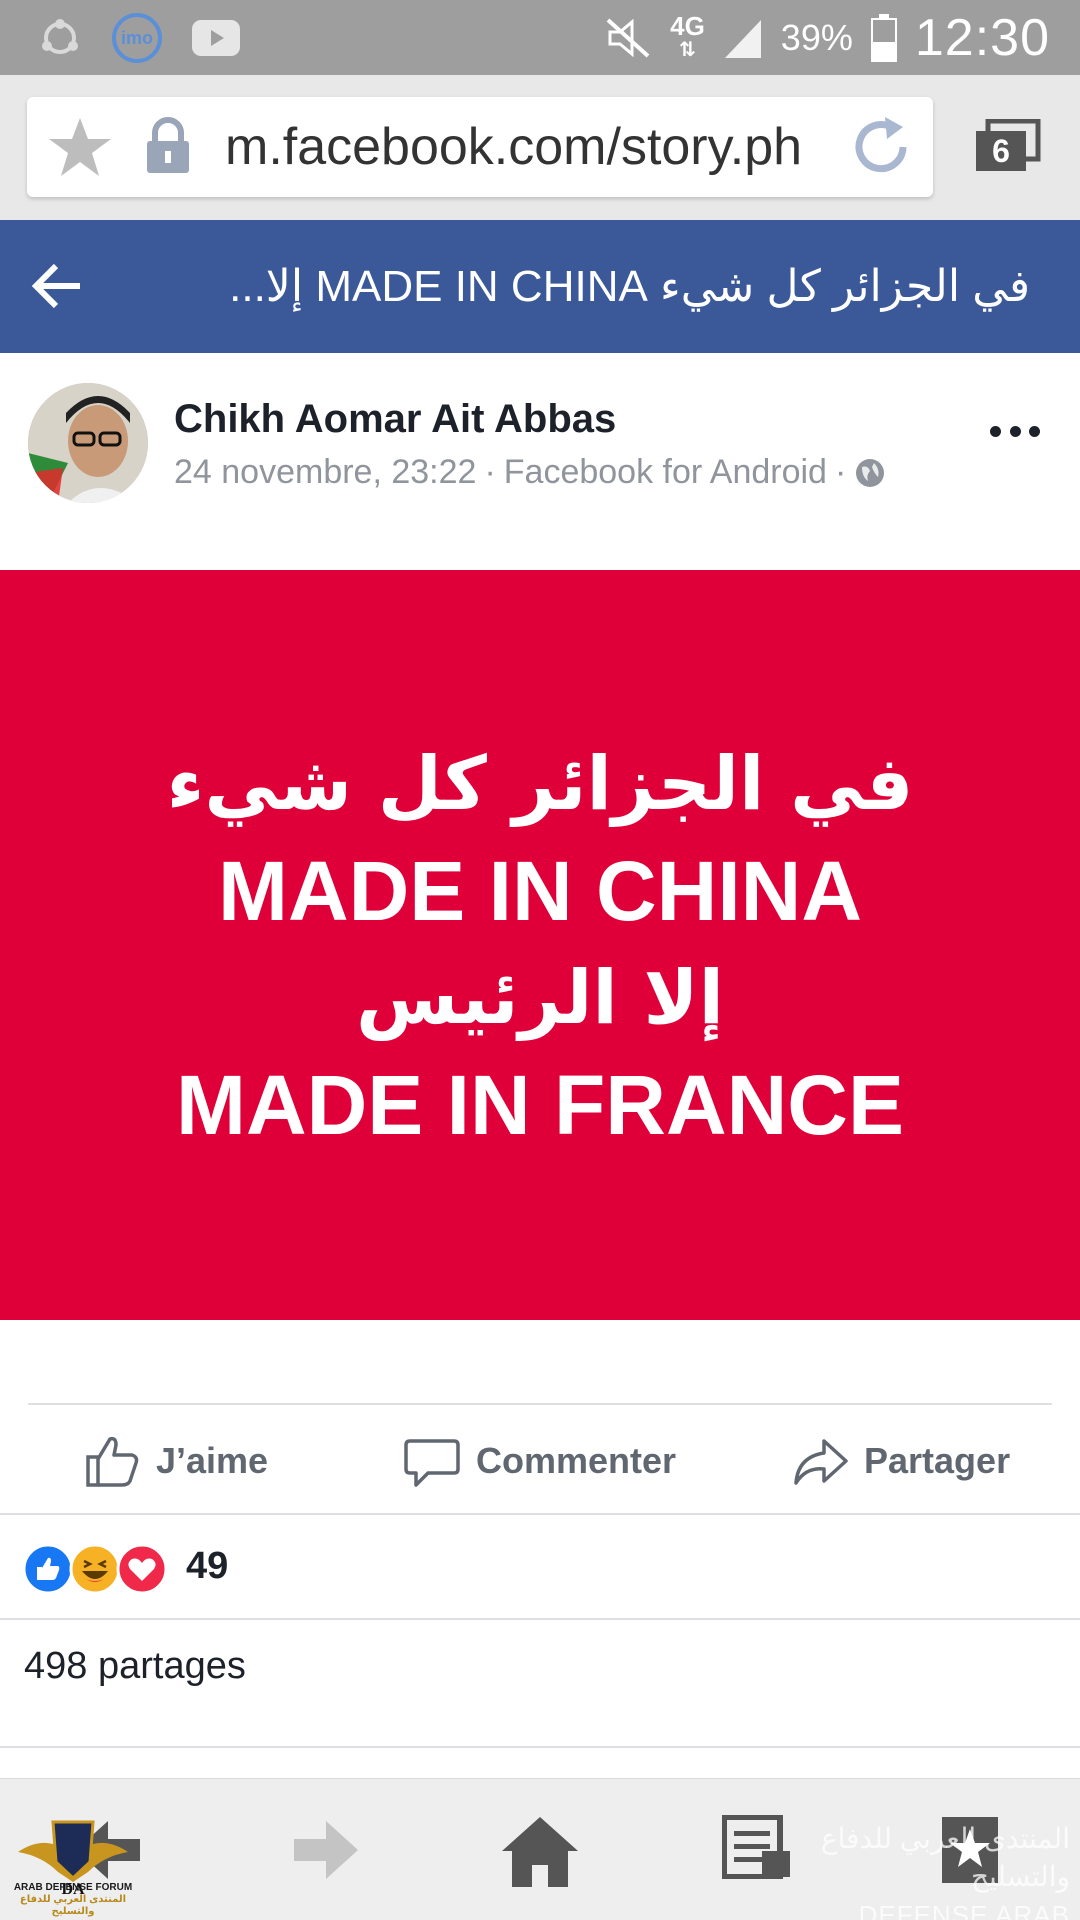 This screenshot has height=1920, width=1080. I want to click on haha-reaction-icon, so click(95, 1569).